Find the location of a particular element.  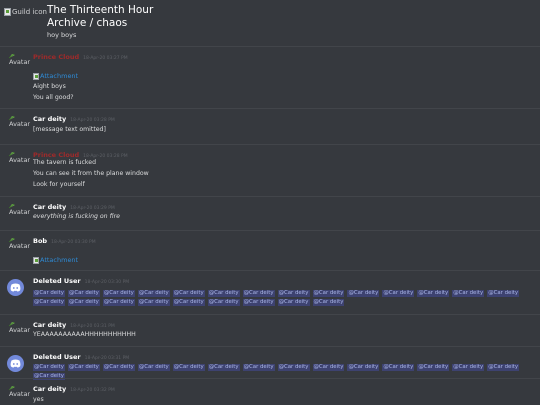

message-timestamp: 18-Apr-20 03:29 PM is located at coordinates (92, 208).